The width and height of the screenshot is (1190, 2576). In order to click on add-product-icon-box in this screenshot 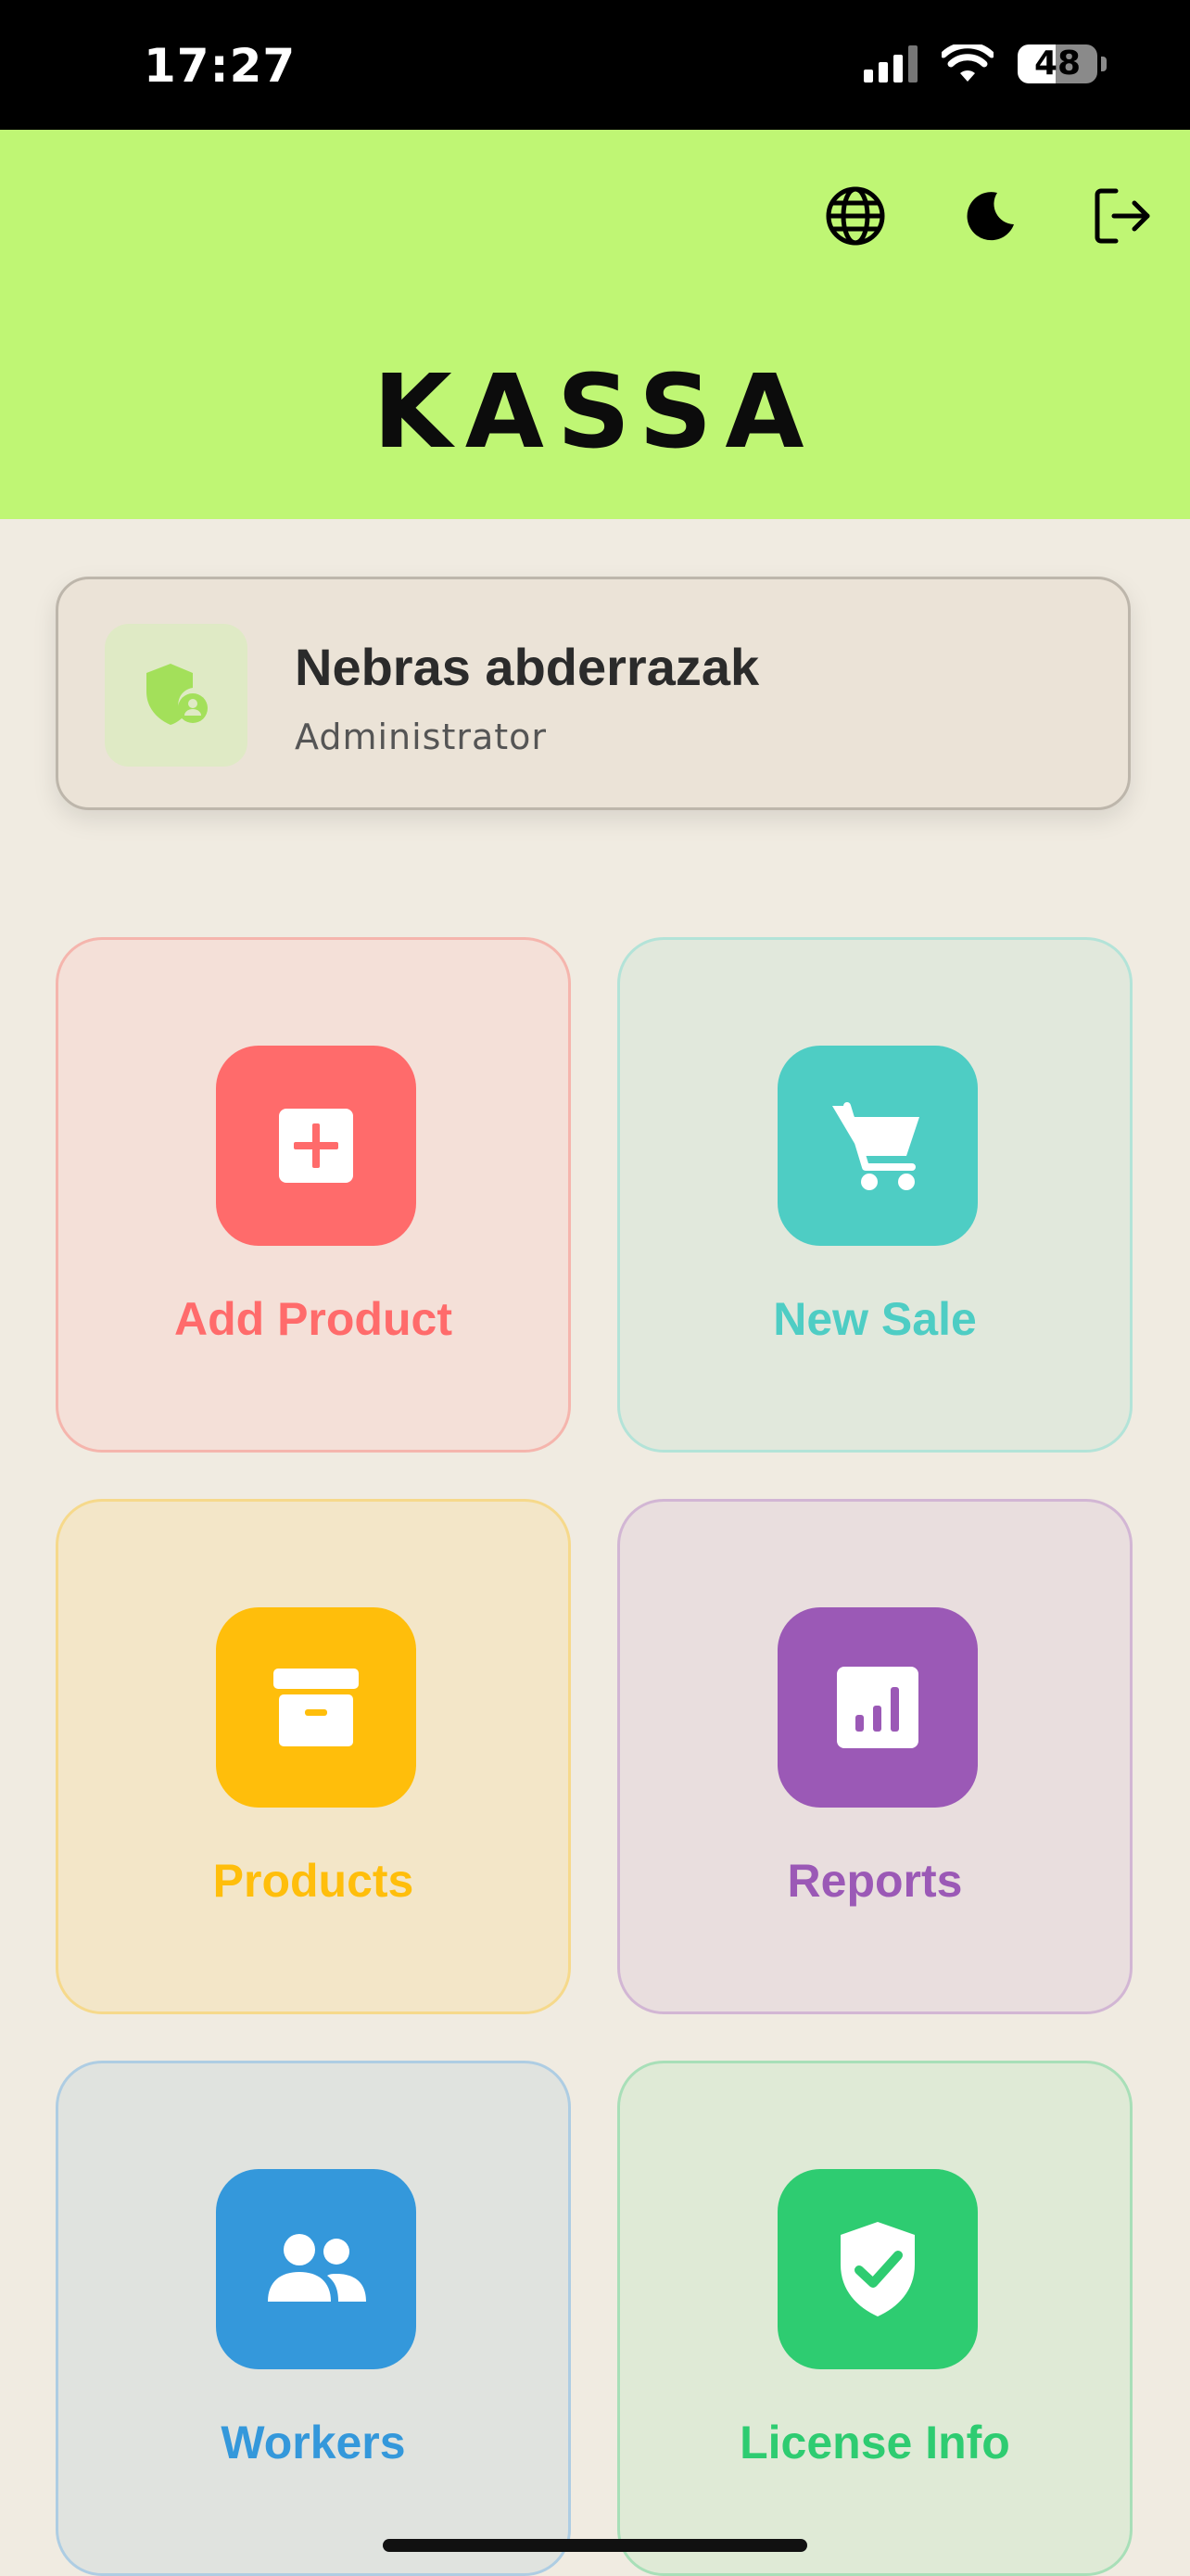, I will do `click(316, 1146)`.